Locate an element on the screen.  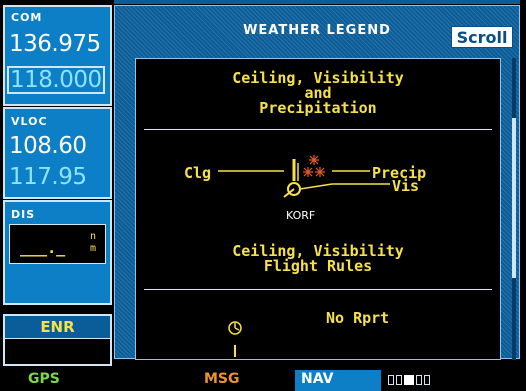
section2-divider is located at coordinates (318, 289).